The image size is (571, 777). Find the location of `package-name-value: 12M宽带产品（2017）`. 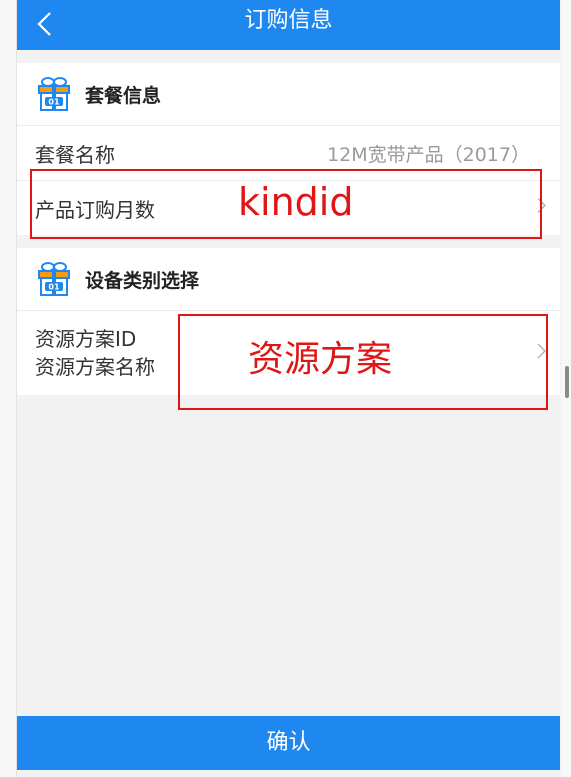

package-name-value: 12M宽带产品（2017） is located at coordinates (428, 154).